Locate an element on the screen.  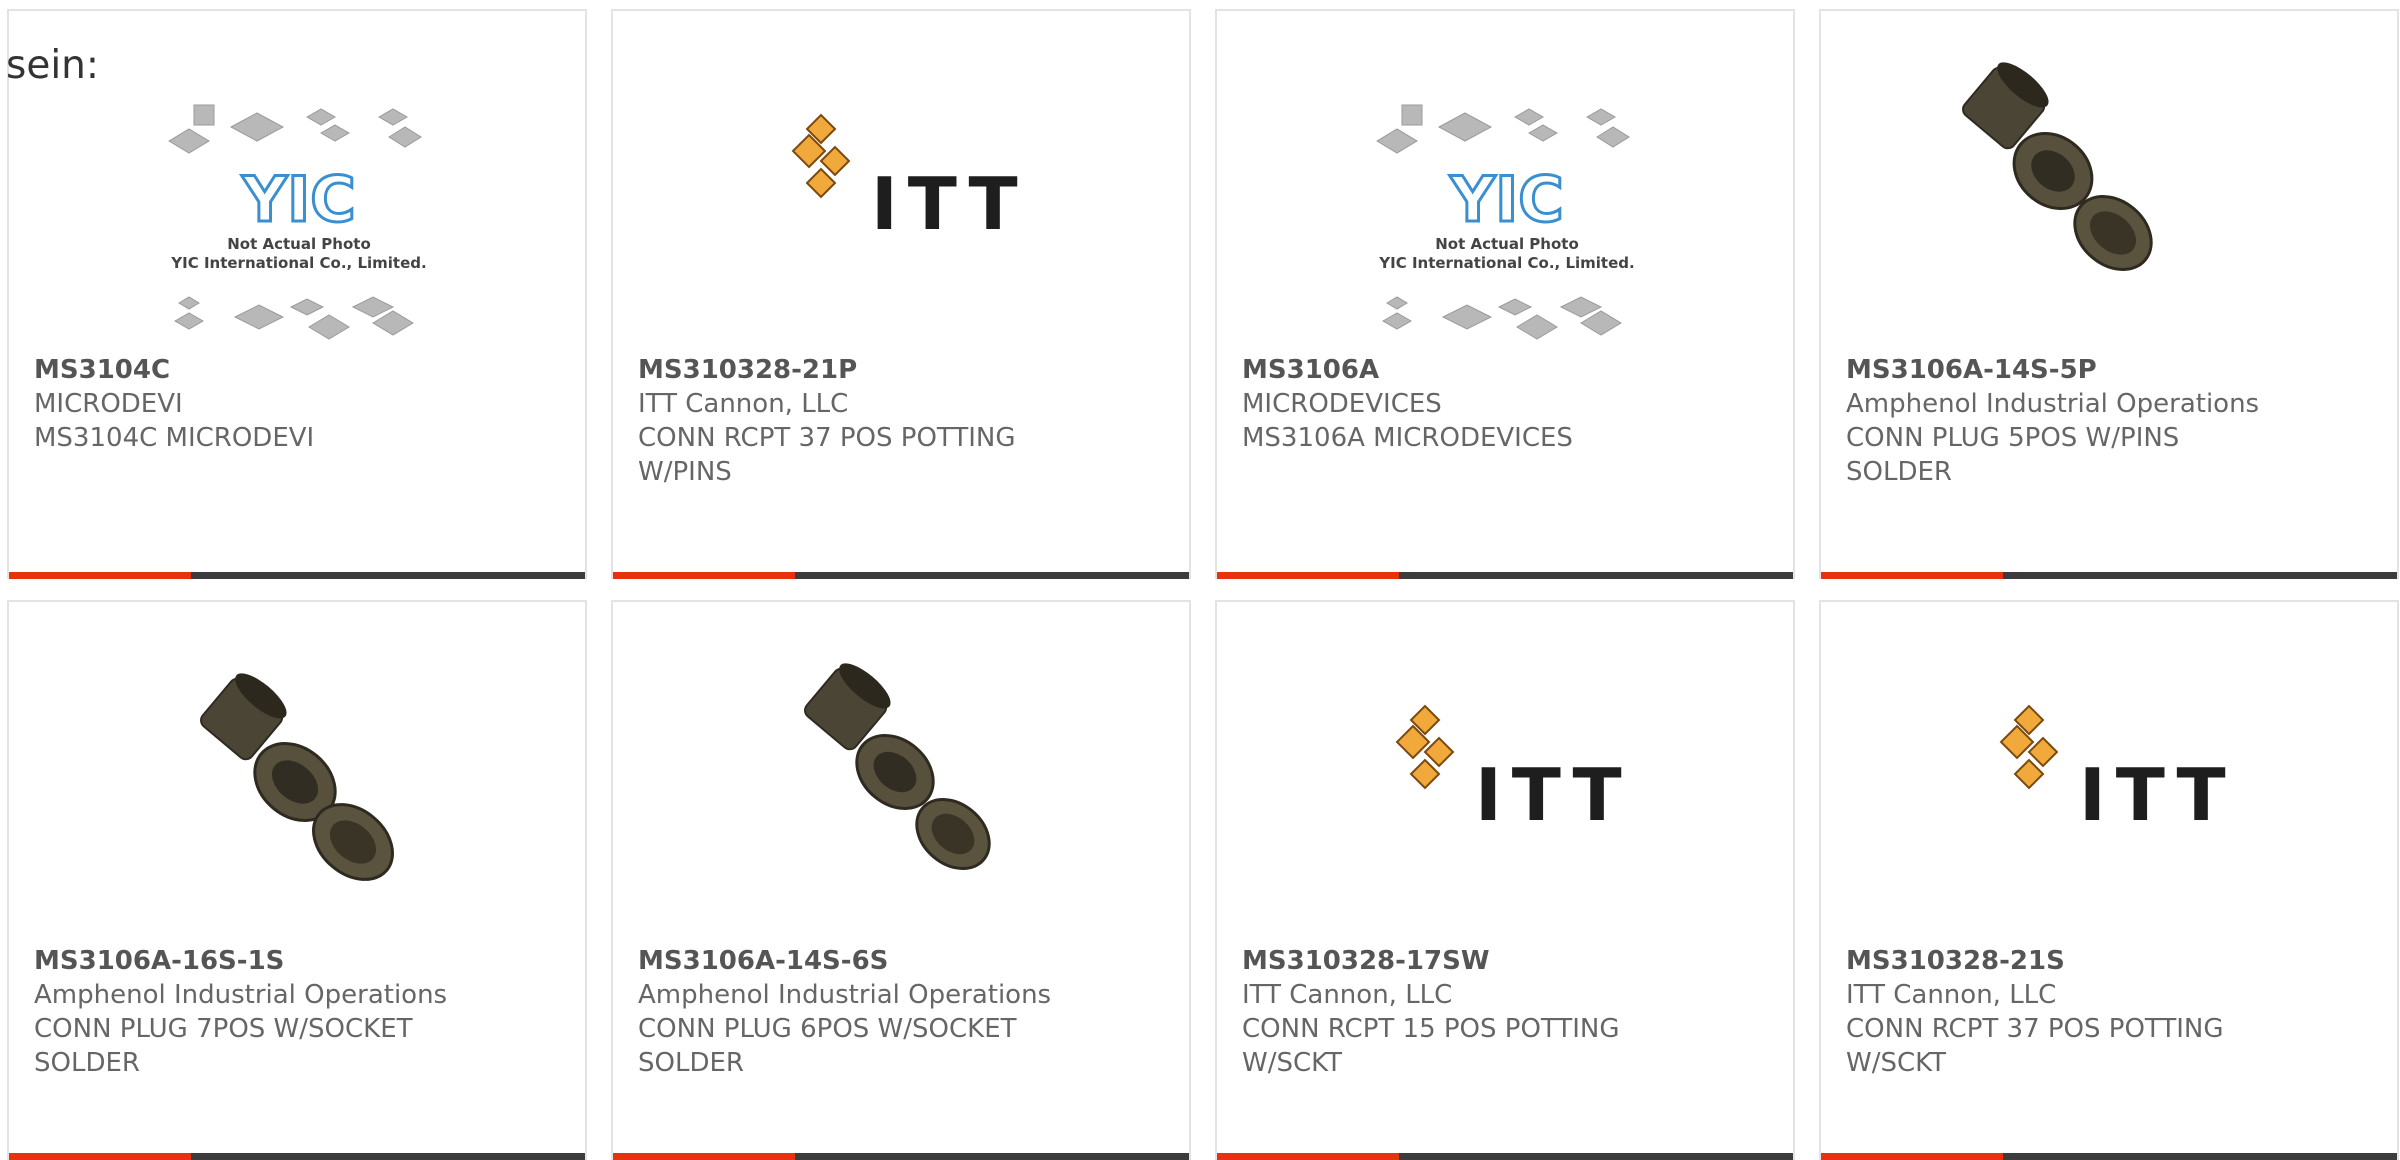
manufacturer: MICRODEVICES is located at coordinates (1342, 404).